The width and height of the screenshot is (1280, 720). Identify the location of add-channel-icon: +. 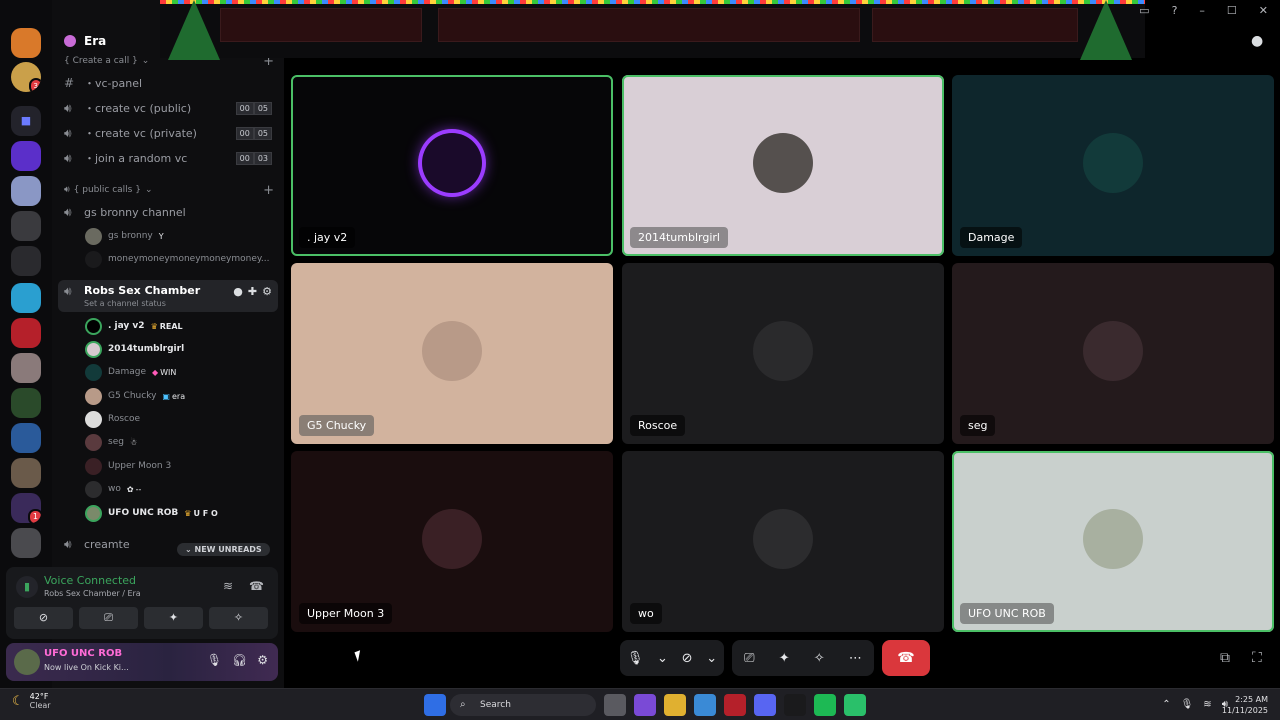
(268, 190).